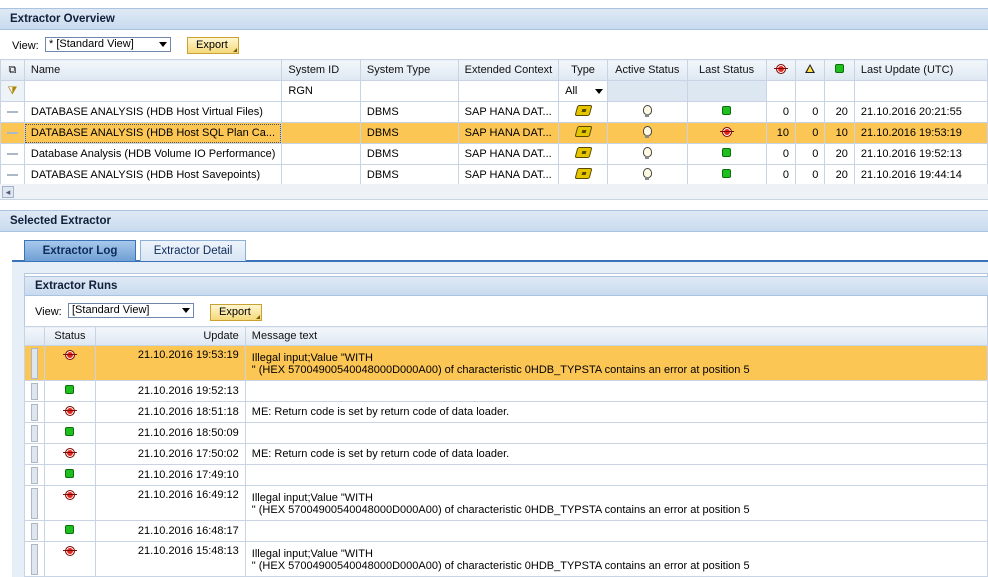  Describe the element at coordinates (111, 310) in the screenshot. I see `runs-view-select-value: [Standard View]` at that location.